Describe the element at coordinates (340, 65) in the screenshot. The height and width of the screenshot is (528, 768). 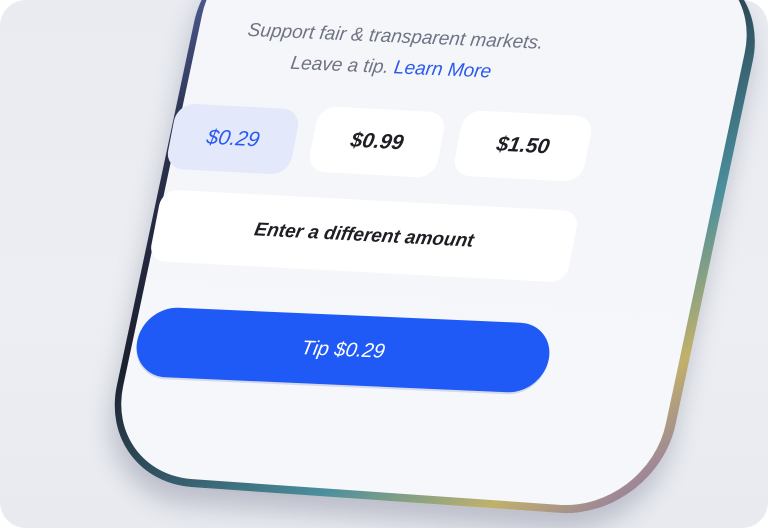
I see `subtitle-prefix: Leave a tip.` at that location.